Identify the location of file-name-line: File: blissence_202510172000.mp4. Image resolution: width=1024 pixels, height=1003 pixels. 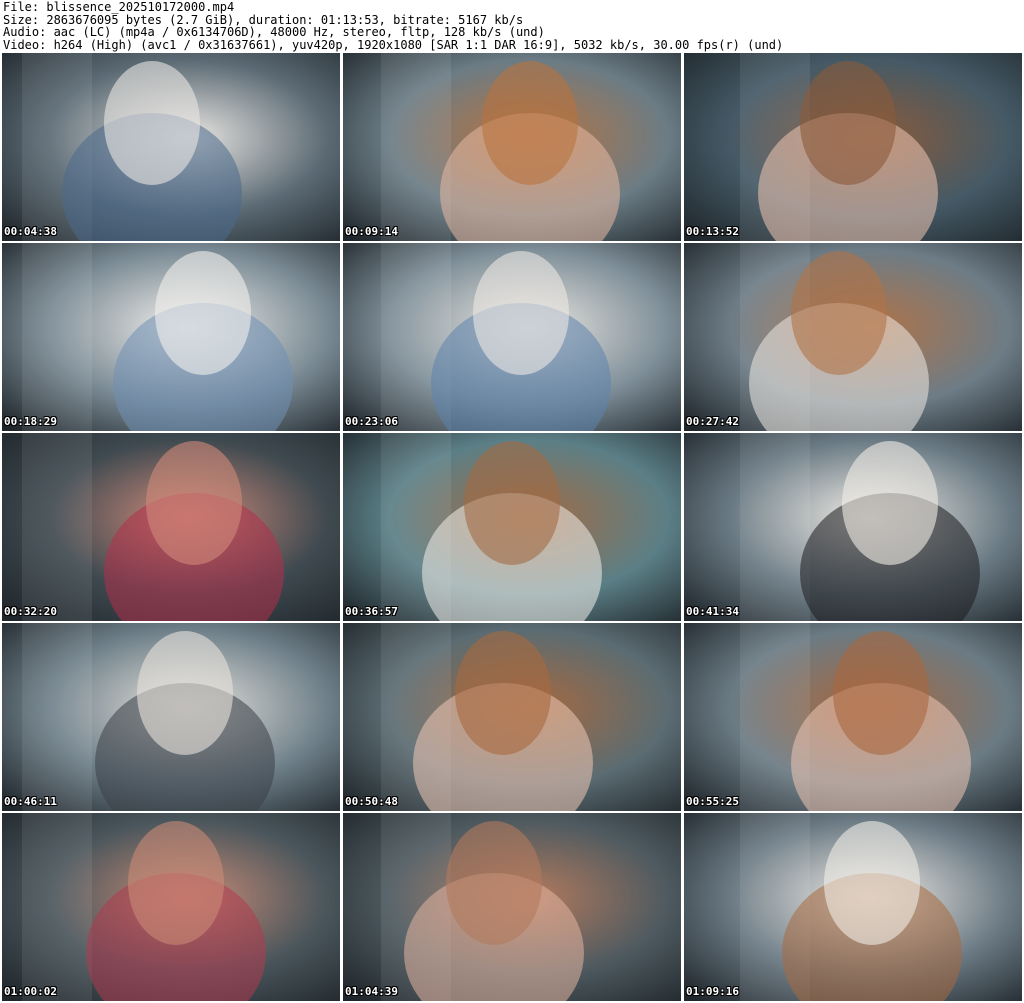
(119, 7).